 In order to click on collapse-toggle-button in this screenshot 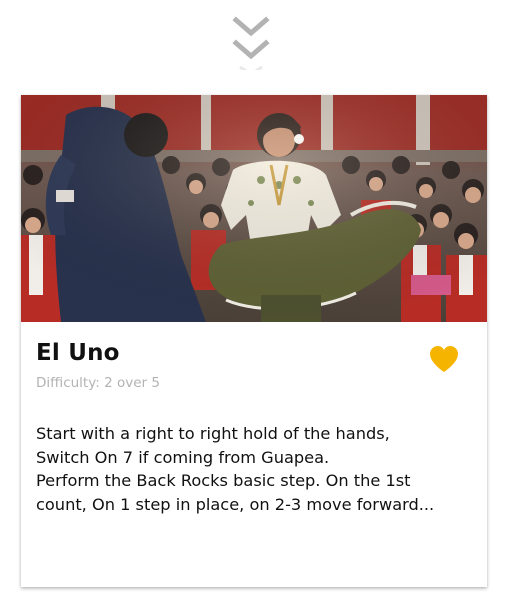, I will do `click(251, 41)`.